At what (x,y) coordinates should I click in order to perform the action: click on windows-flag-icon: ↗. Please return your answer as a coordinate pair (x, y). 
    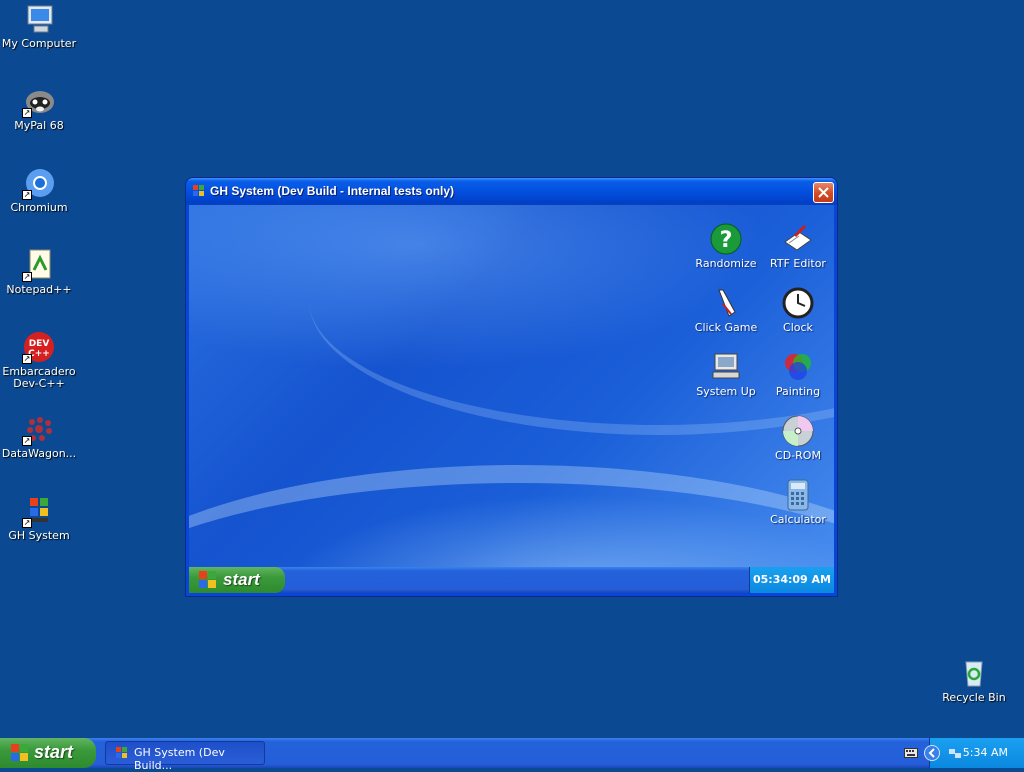
    Looking at the image, I should click on (39, 511).